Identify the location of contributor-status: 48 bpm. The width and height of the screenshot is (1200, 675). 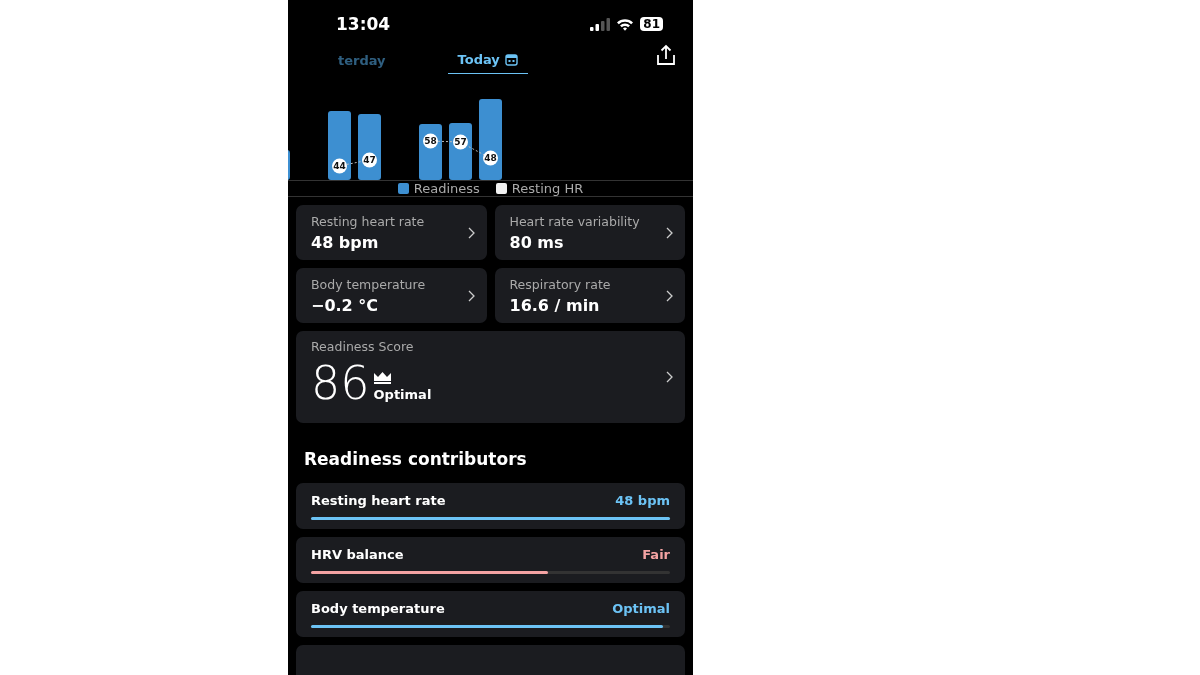
(642, 500).